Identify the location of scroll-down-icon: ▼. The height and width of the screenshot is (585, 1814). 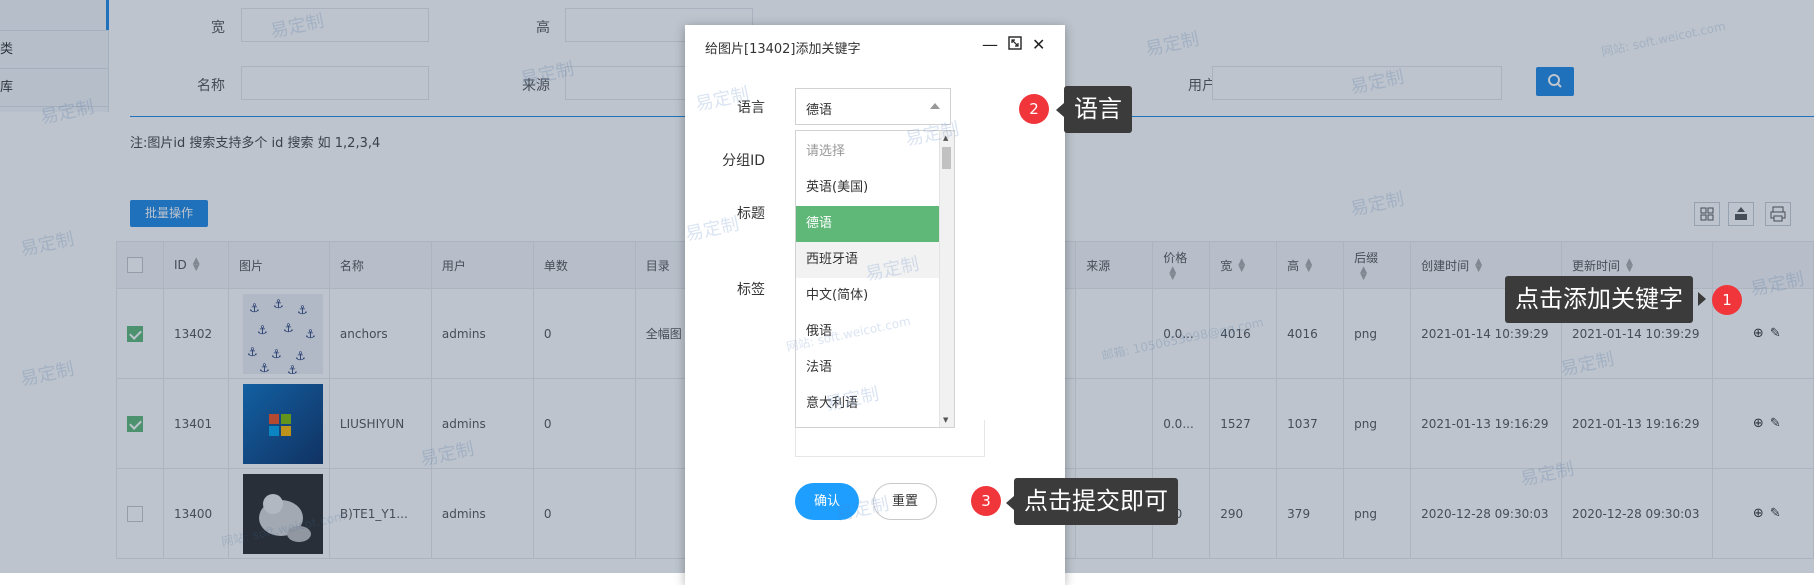
(945, 420).